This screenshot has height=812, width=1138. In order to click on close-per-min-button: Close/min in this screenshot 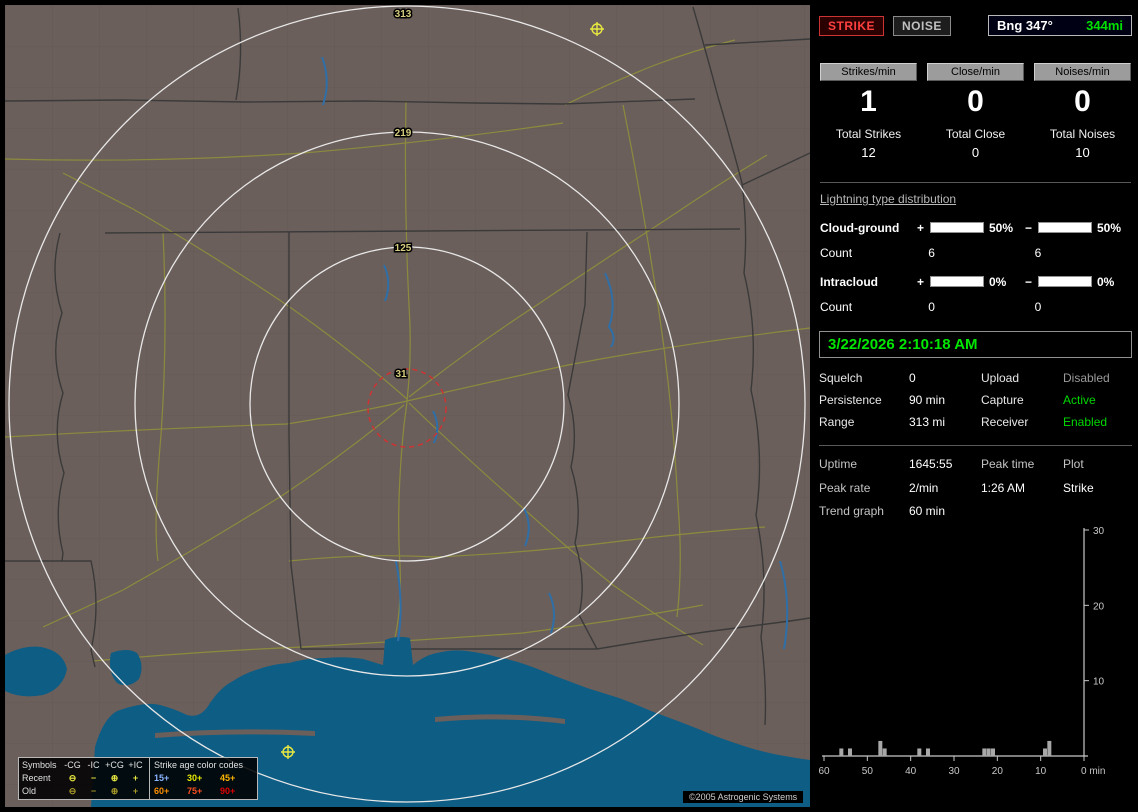, I will do `click(975, 72)`.